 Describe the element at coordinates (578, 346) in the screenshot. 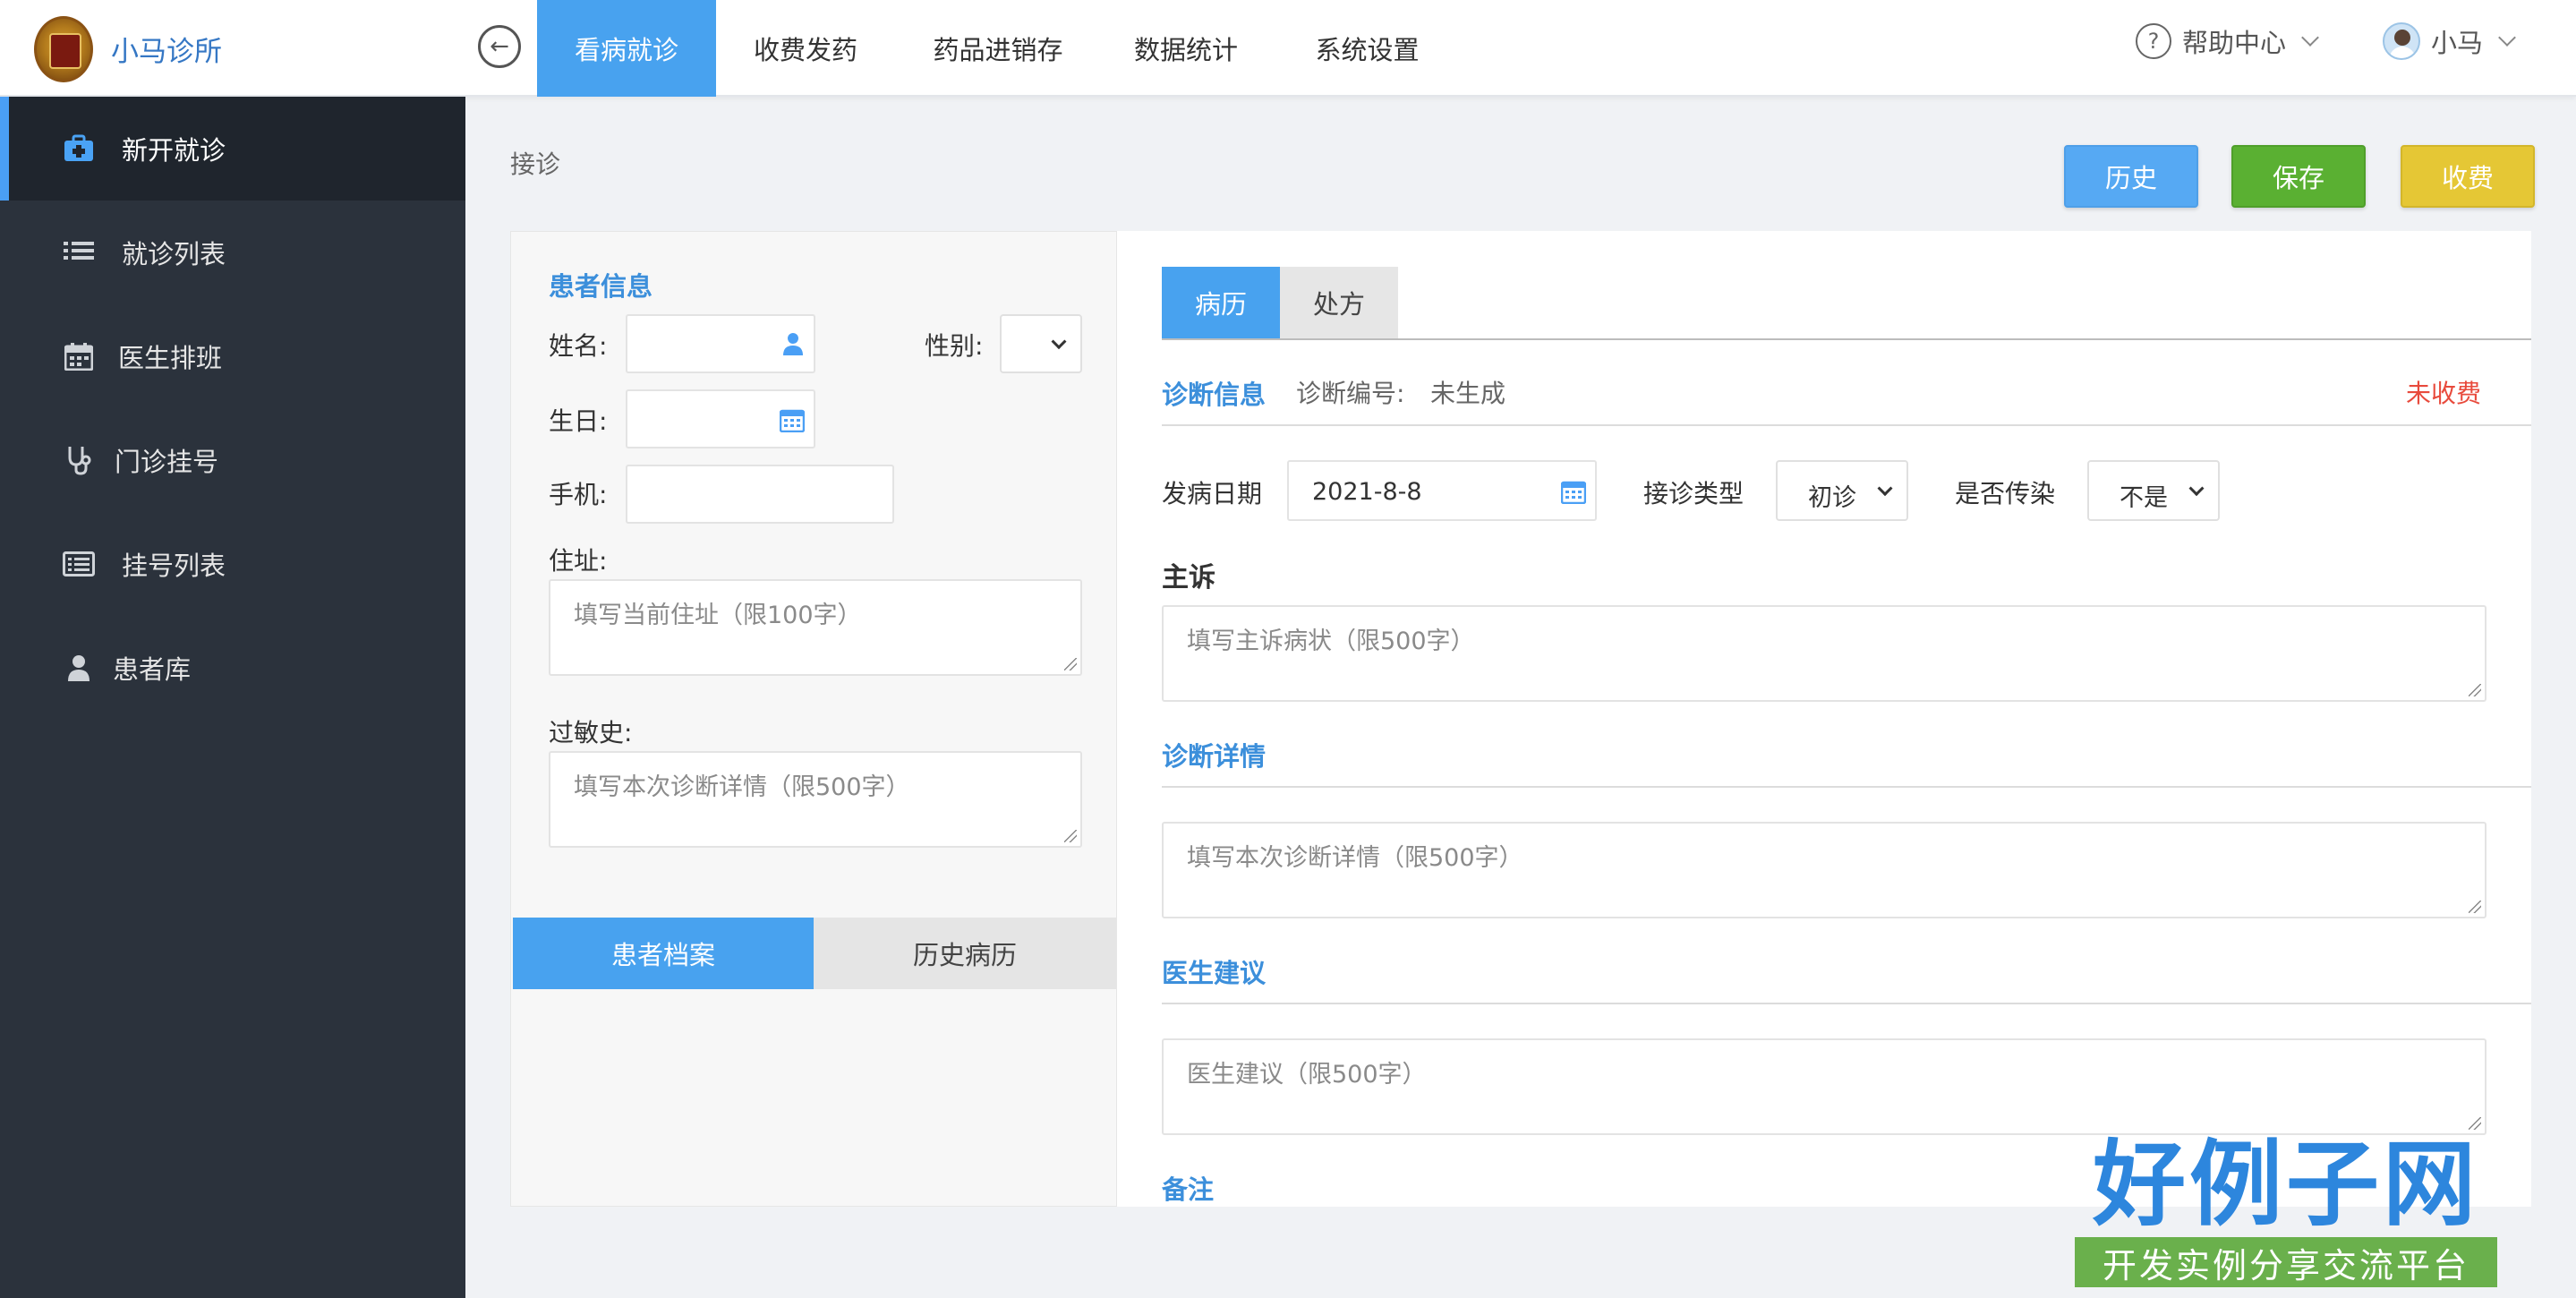

I see `name-label: 姓名:` at that location.